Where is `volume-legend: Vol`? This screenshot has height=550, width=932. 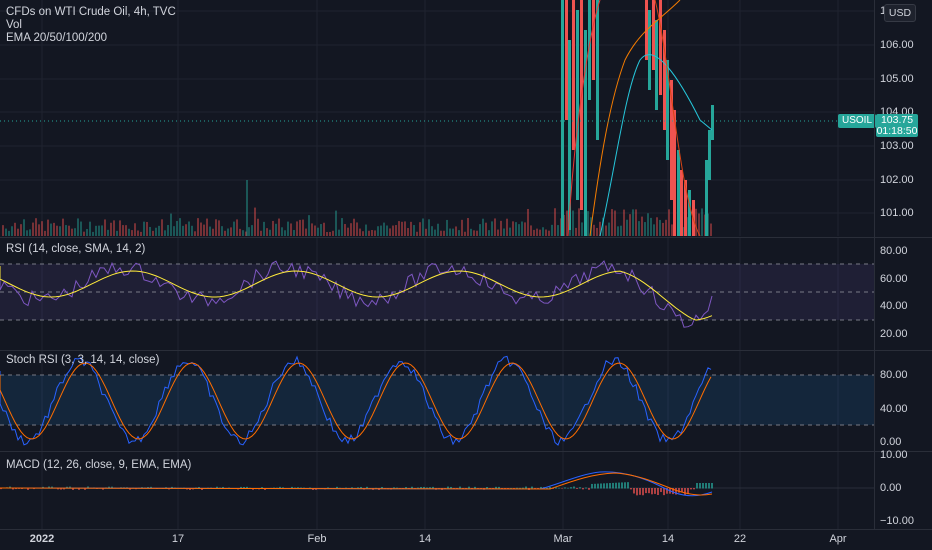 volume-legend: Vol is located at coordinates (91, 25).